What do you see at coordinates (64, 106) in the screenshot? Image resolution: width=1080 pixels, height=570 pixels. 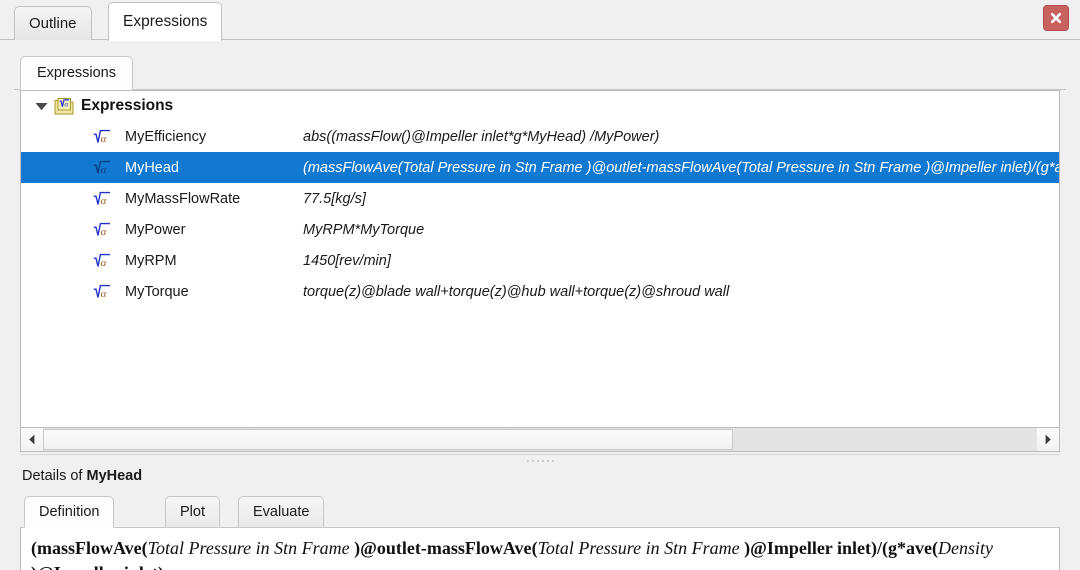 I see `expressions-folder-icon: α` at bounding box center [64, 106].